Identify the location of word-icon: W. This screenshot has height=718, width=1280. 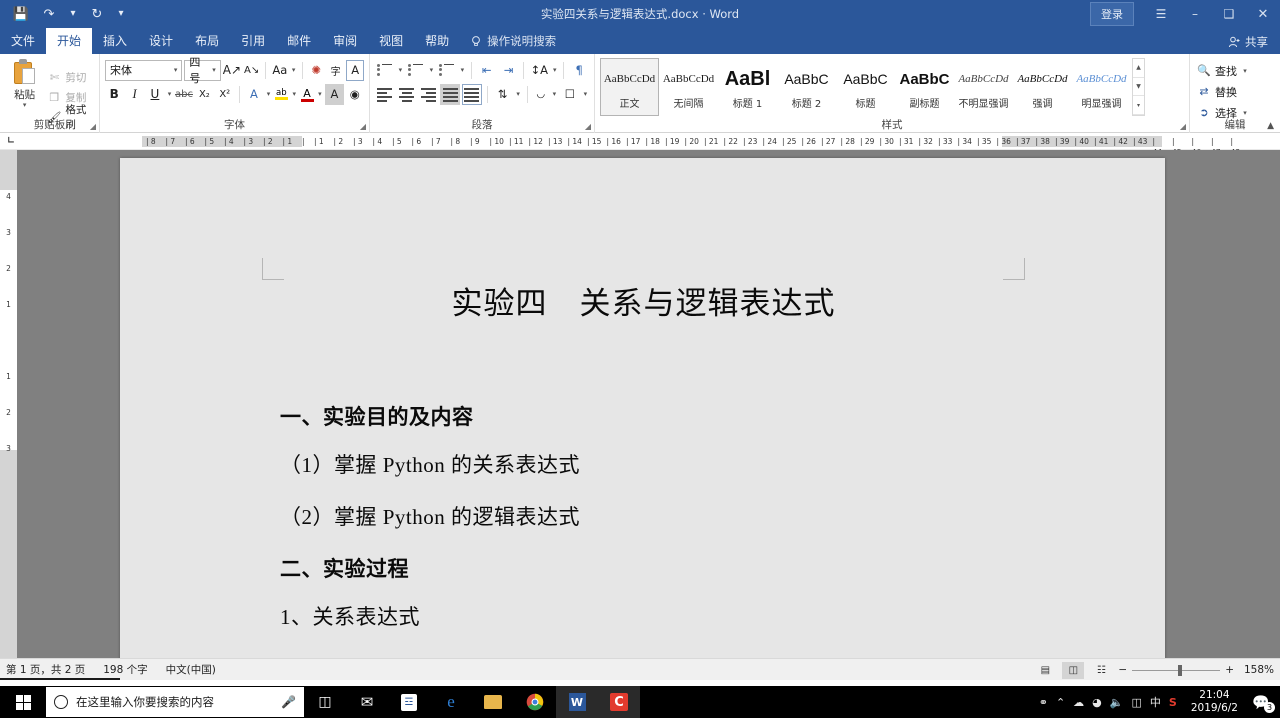
(577, 702).